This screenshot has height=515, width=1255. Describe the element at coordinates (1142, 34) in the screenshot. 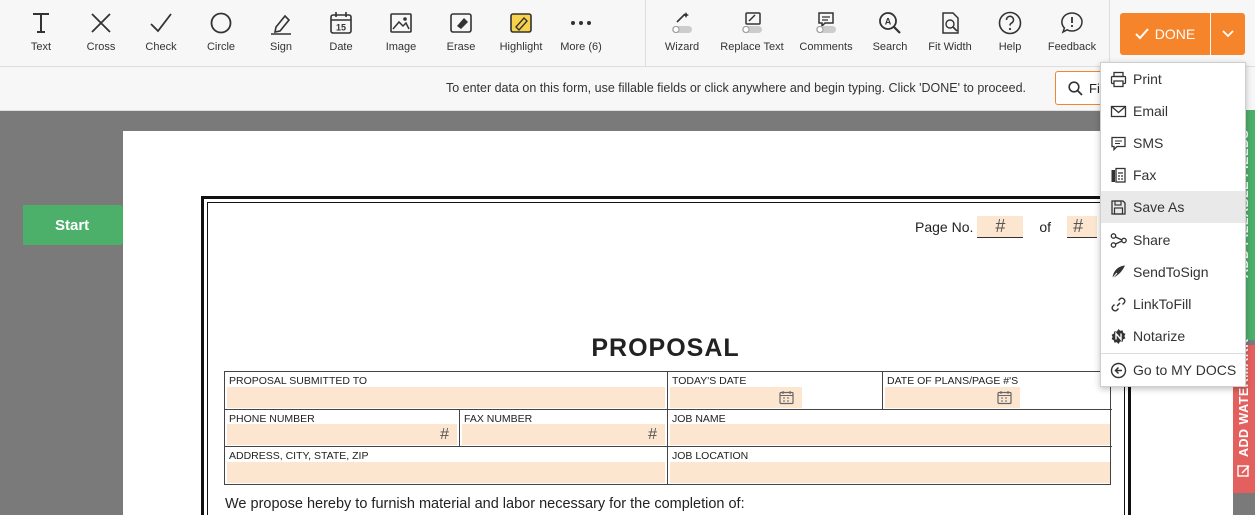

I see `checkmark-icon` at that location.